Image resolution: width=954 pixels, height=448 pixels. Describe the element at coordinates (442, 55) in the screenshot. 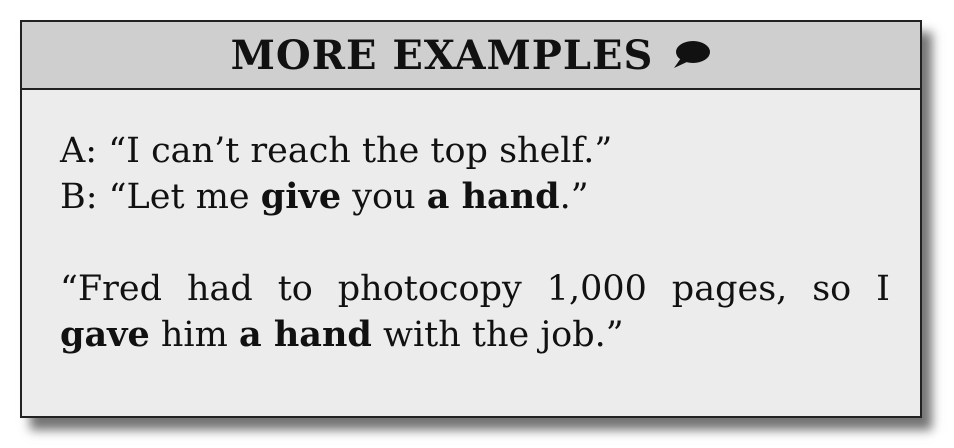

I see `header-title: MORE EXAMPLES` at that location.